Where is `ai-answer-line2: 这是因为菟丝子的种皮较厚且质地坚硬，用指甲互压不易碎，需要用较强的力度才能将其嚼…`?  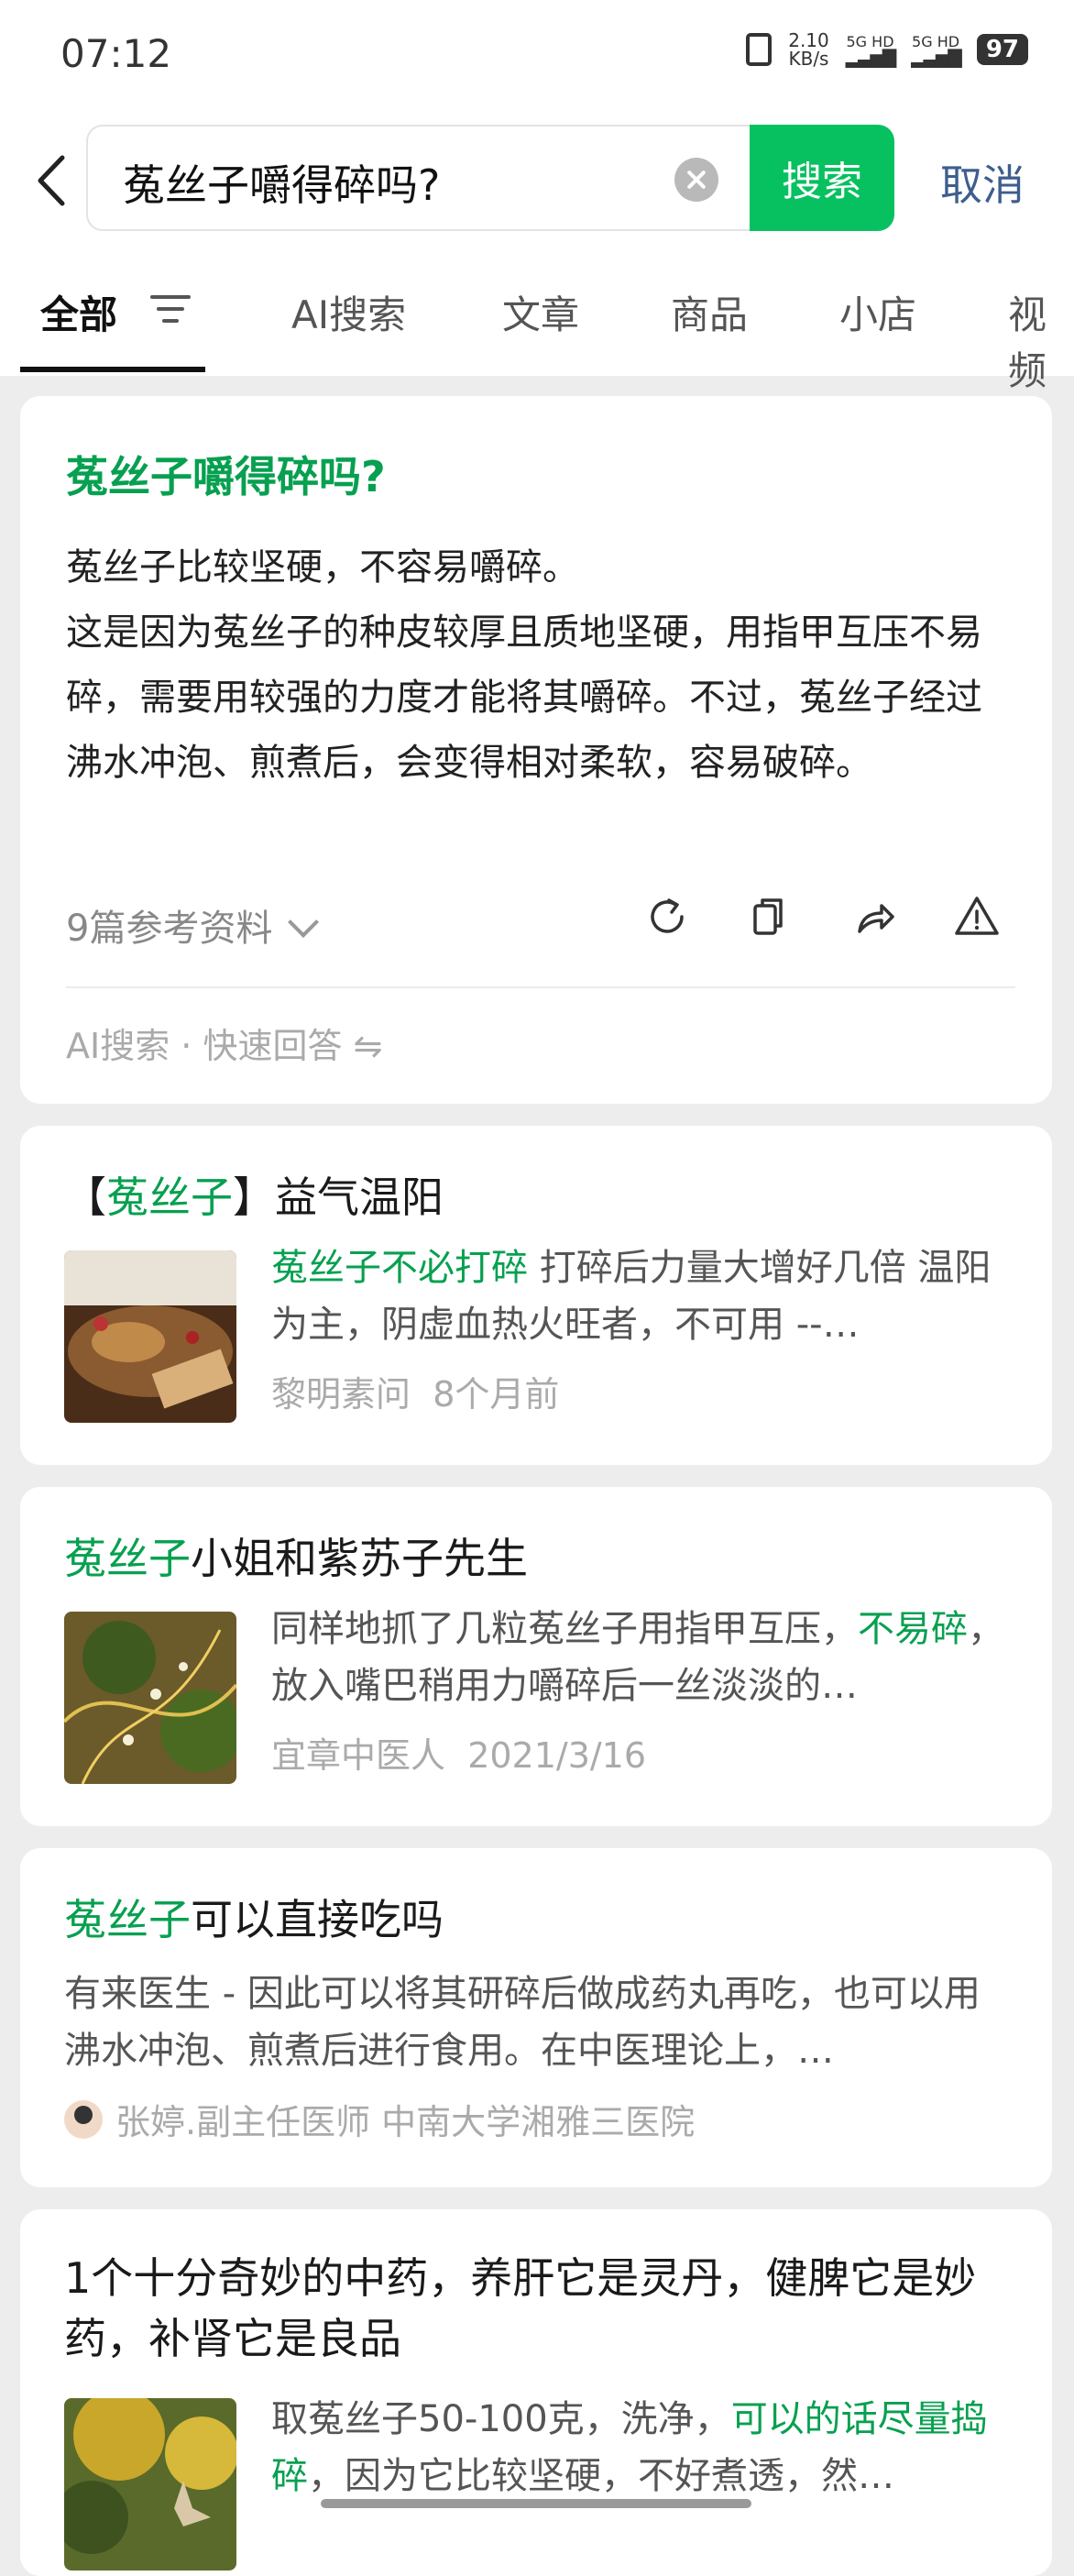 ai-answer-line2: 这是因为菟丝子的种皮较厚且质地坚硬，用指甲互压不易碎，需要用较强的力度才能将其嚼… is located at coordinates (524, 697).